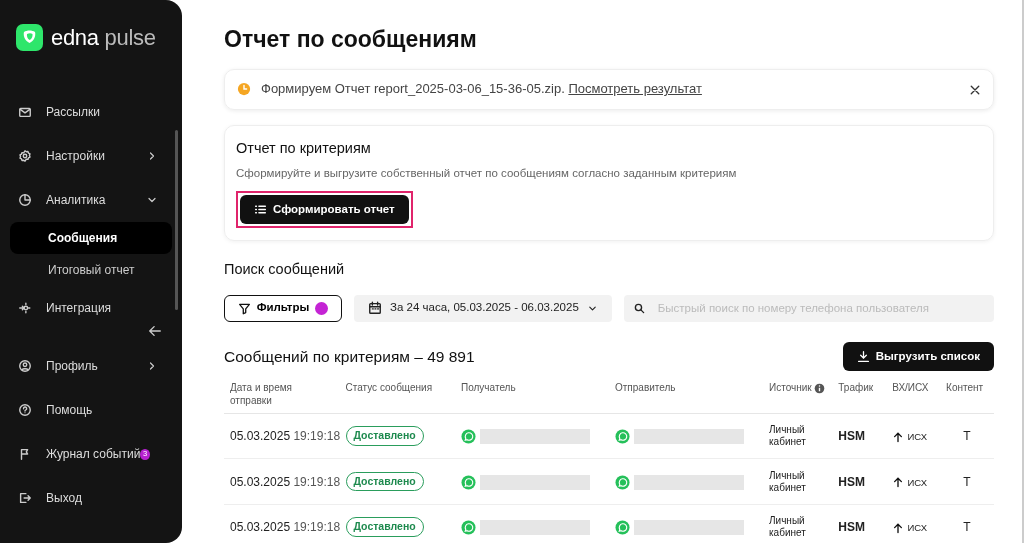 The height and width of the screenshot is (543, 1024). Describe the element at coordinates (285, 269) in the screenshot. I see `section-title: Поиск сообщений` at that location.